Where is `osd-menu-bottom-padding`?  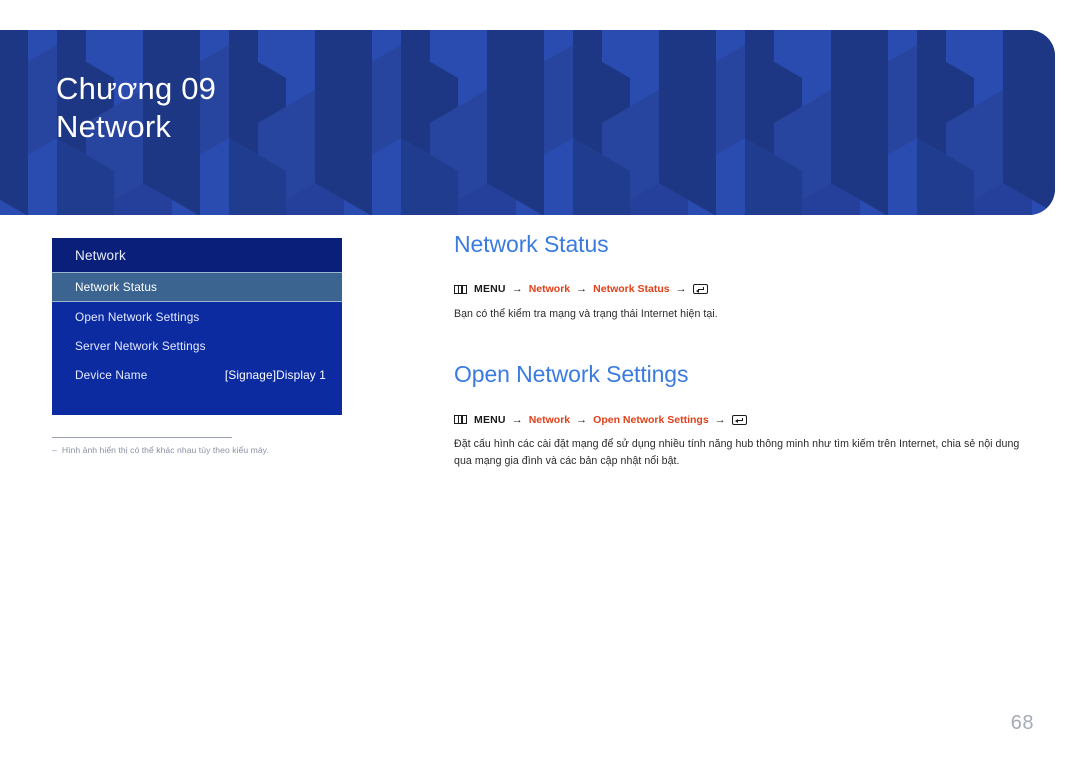
osd-menu-bottom-padding is located at coordinates (197, 402).